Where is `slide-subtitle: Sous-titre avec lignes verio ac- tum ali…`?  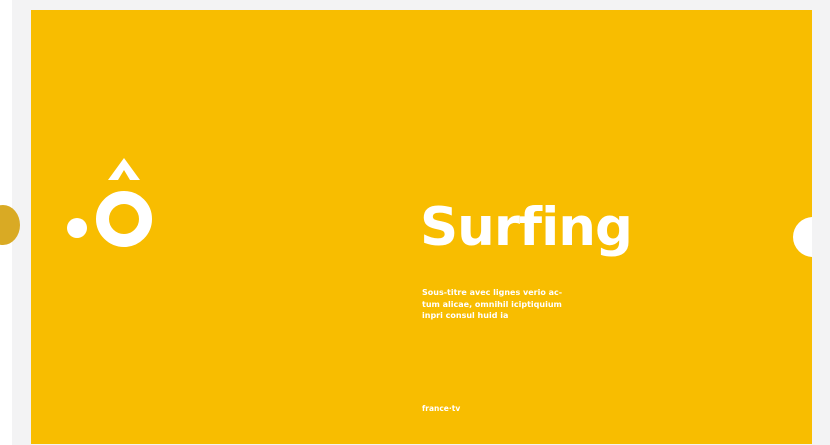 slide-subtitle: Sous-titre avec lignes verio ac- tum ali… is located at coordinates (522, 304).